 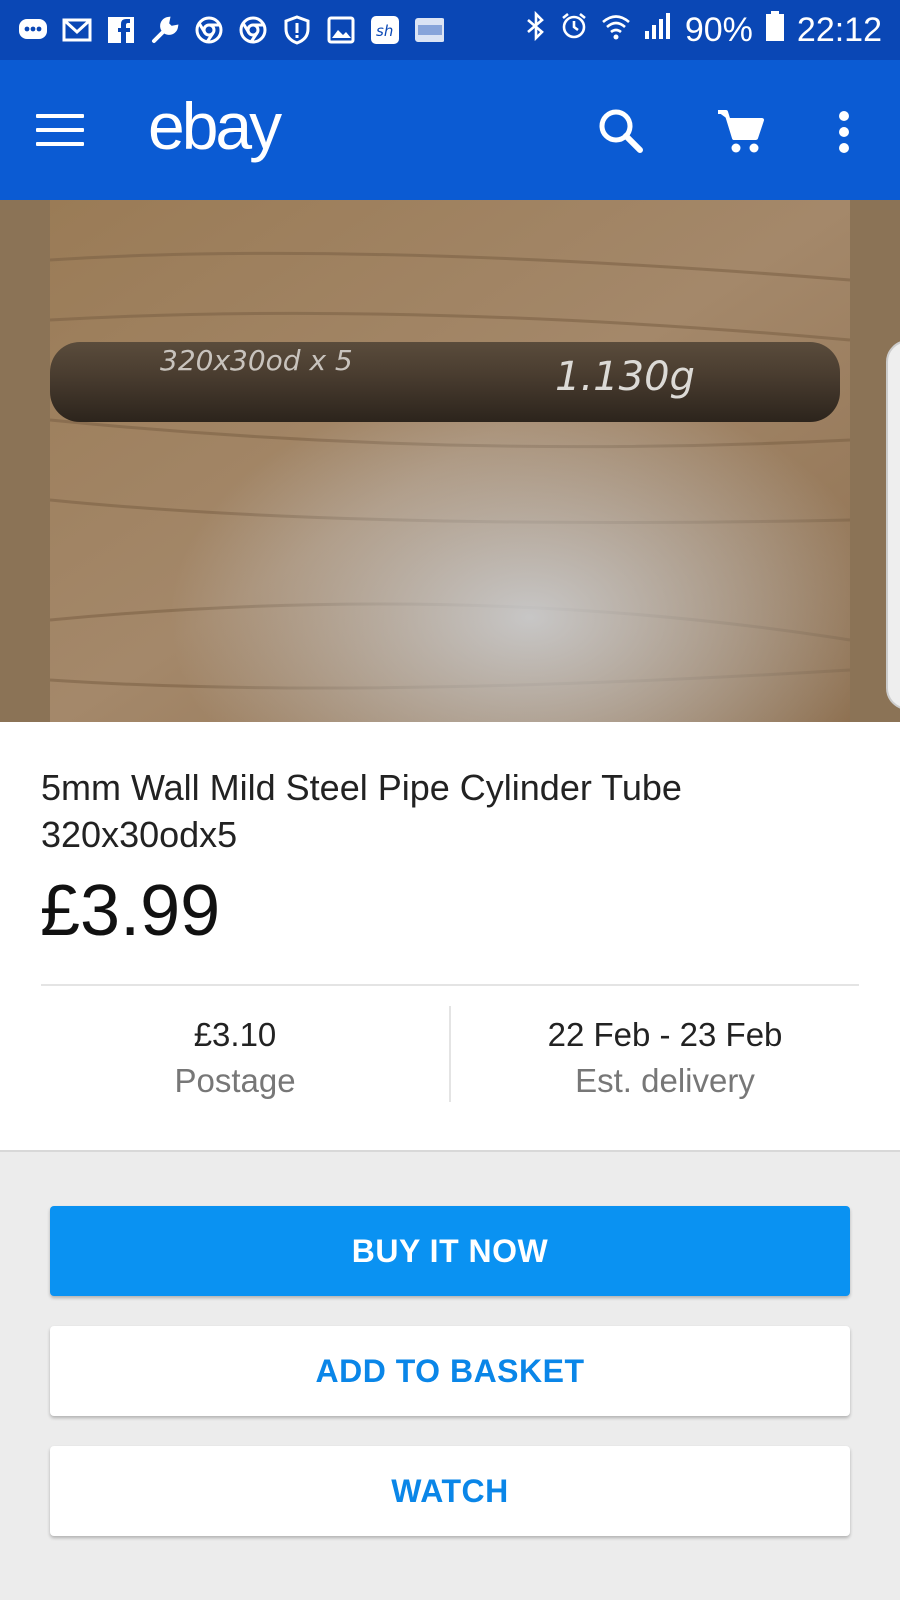 I want to click on image-icon, so click(x=341, y=30).